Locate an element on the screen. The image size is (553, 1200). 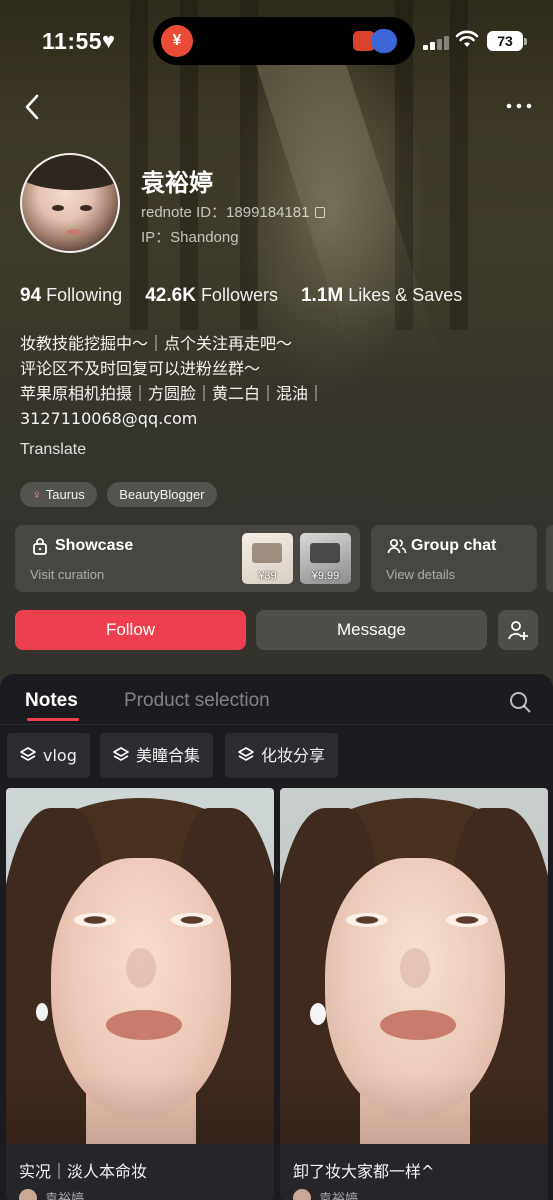
stat-followers: 42.6K Followers is located at coordinates (211, 296).